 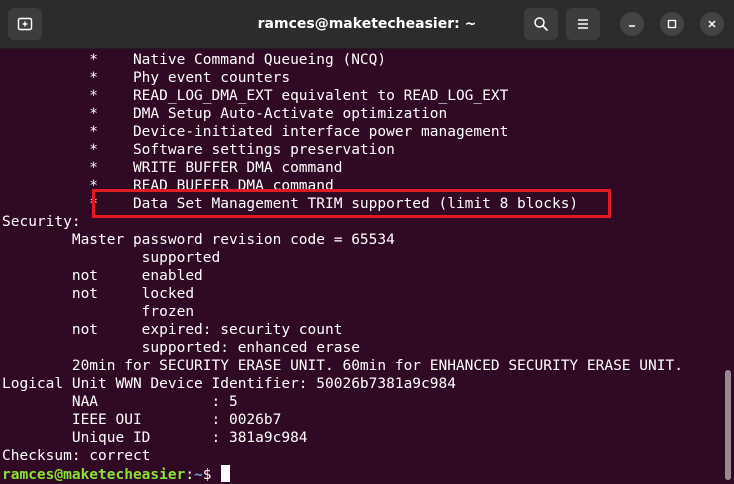 What do you see at coordinates (155, 438) in the screenshot?
I see `terminal-line: Unique ID : 381a9c984` at bounding box center [155, 438].